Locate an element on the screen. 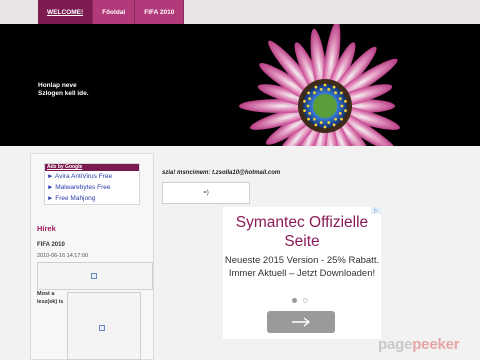 This screenshot has height=360, width=480. reply-box: =) is located at coordinates (206, 193).